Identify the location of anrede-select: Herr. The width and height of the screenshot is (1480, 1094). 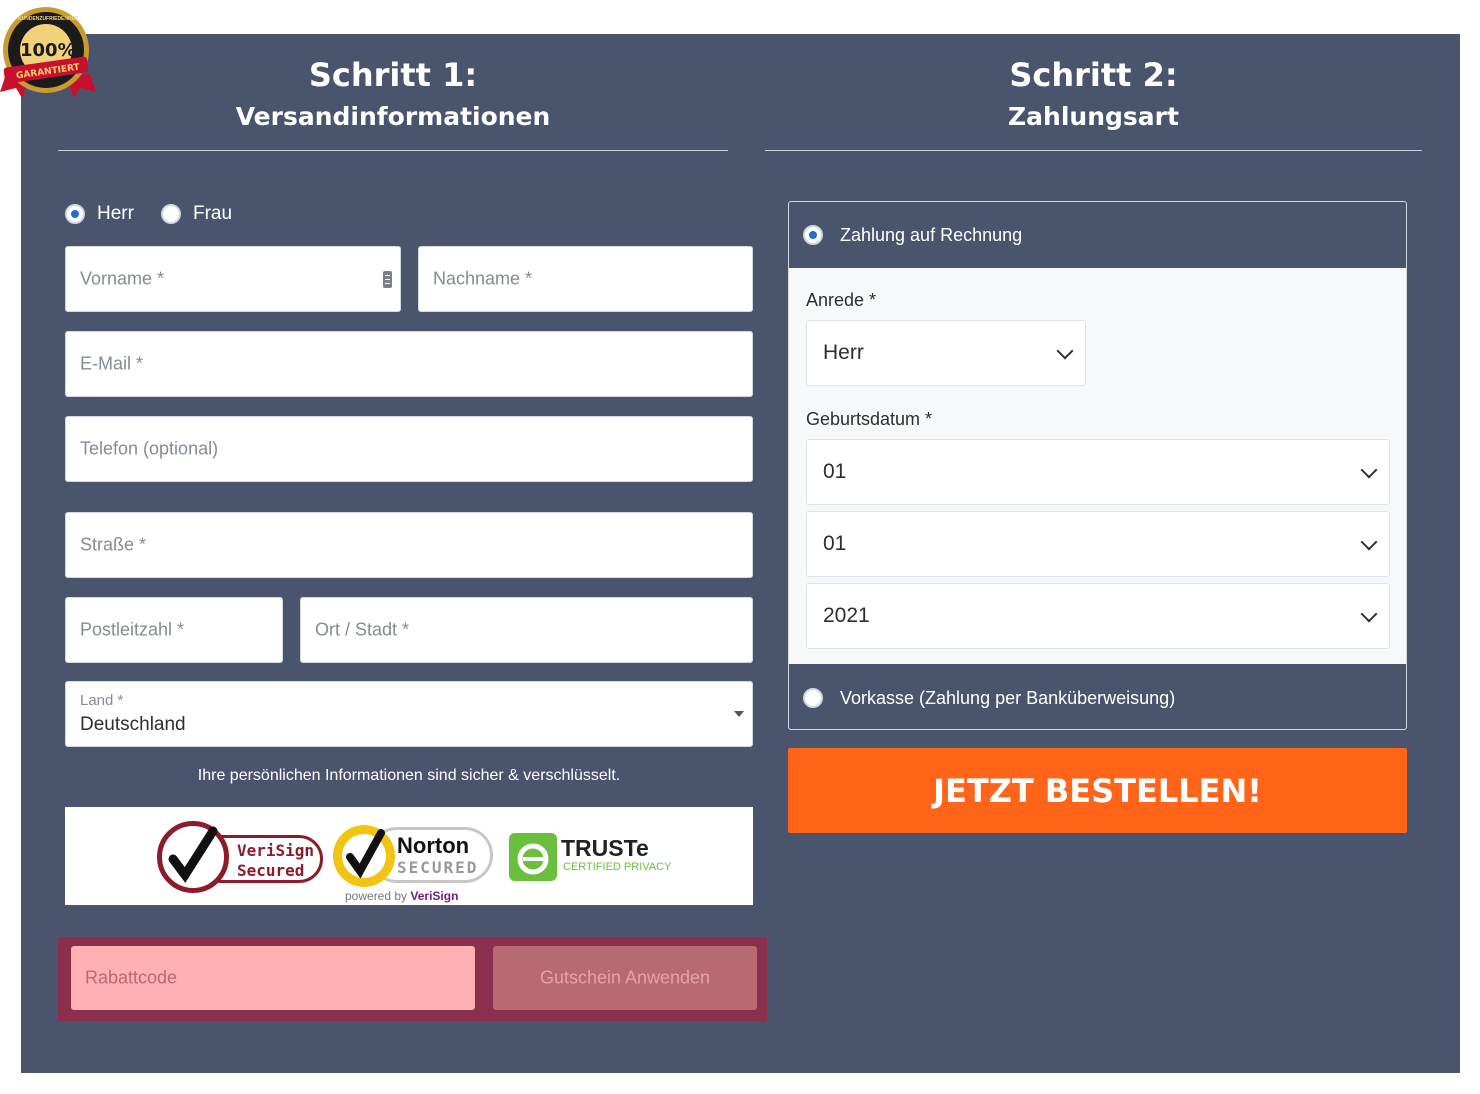
(946, 353).